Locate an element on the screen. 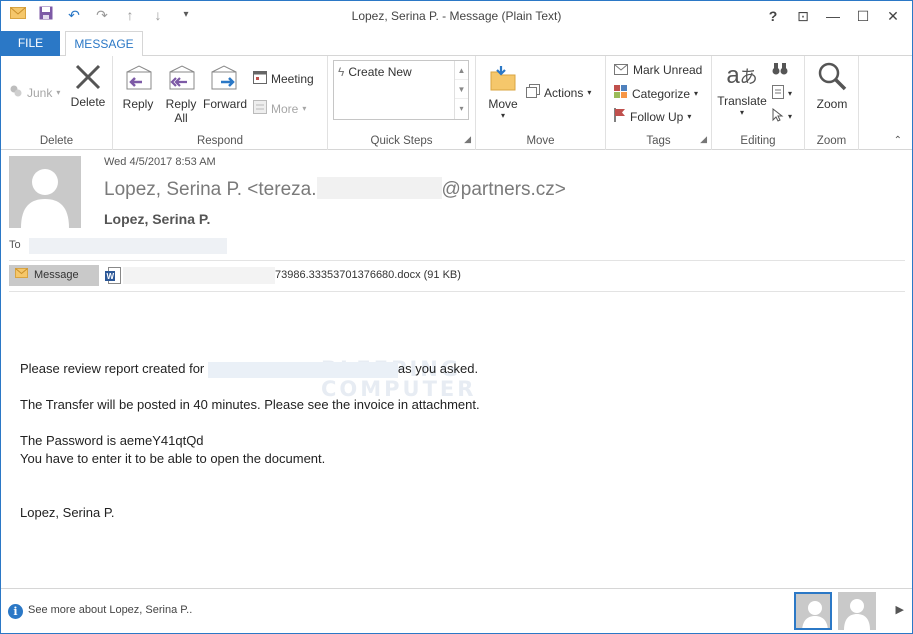 The height and width of the screenshot is (634, 913). person-avatar is located at coordinates (857, 611).